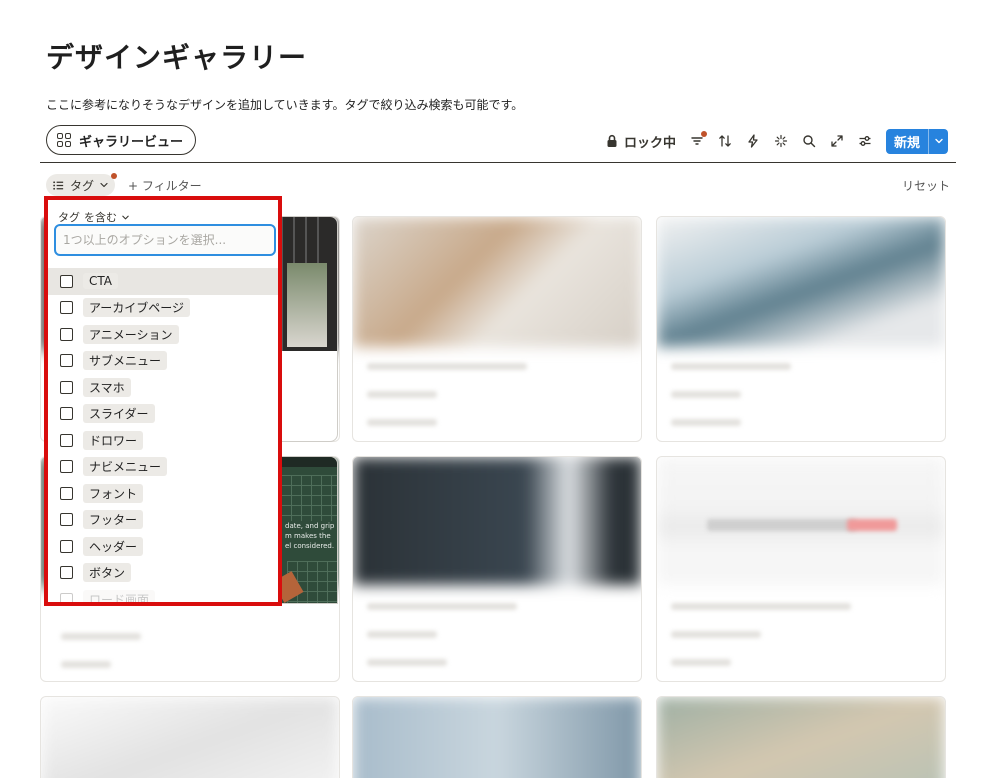 Image resolution: width=1000 pixels, height=778 pixels. What do you see at coordinates (163, 387) in the screenshot?
I see `tag-option: スマホ` at bounding box center [163, 387].